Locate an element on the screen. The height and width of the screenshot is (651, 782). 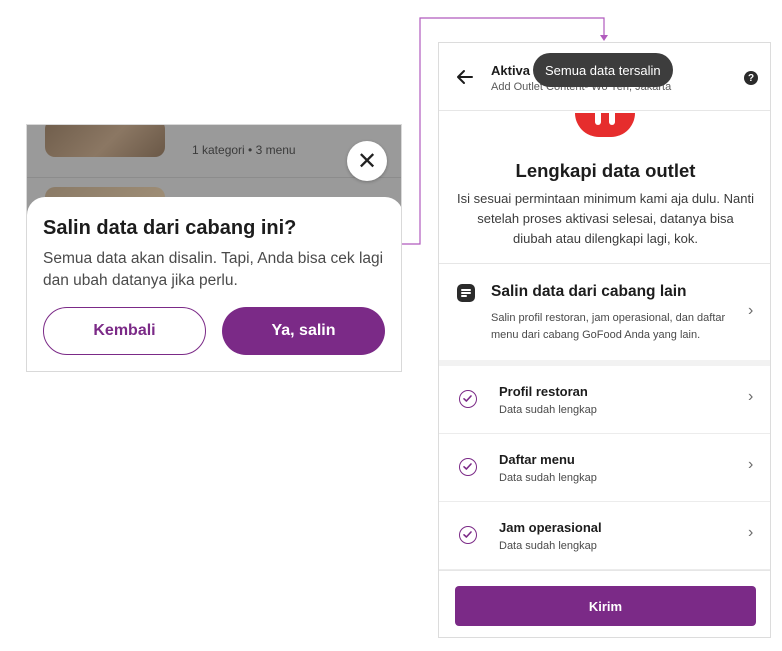
submit-button: Kirim is located at coordinates (605, 606).